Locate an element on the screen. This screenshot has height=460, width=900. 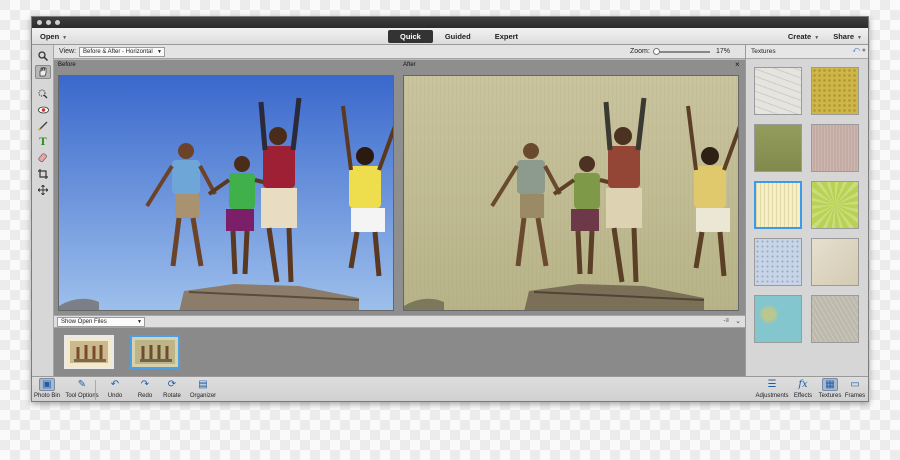
crop-tool-icon is located at coordinates (43, 174).